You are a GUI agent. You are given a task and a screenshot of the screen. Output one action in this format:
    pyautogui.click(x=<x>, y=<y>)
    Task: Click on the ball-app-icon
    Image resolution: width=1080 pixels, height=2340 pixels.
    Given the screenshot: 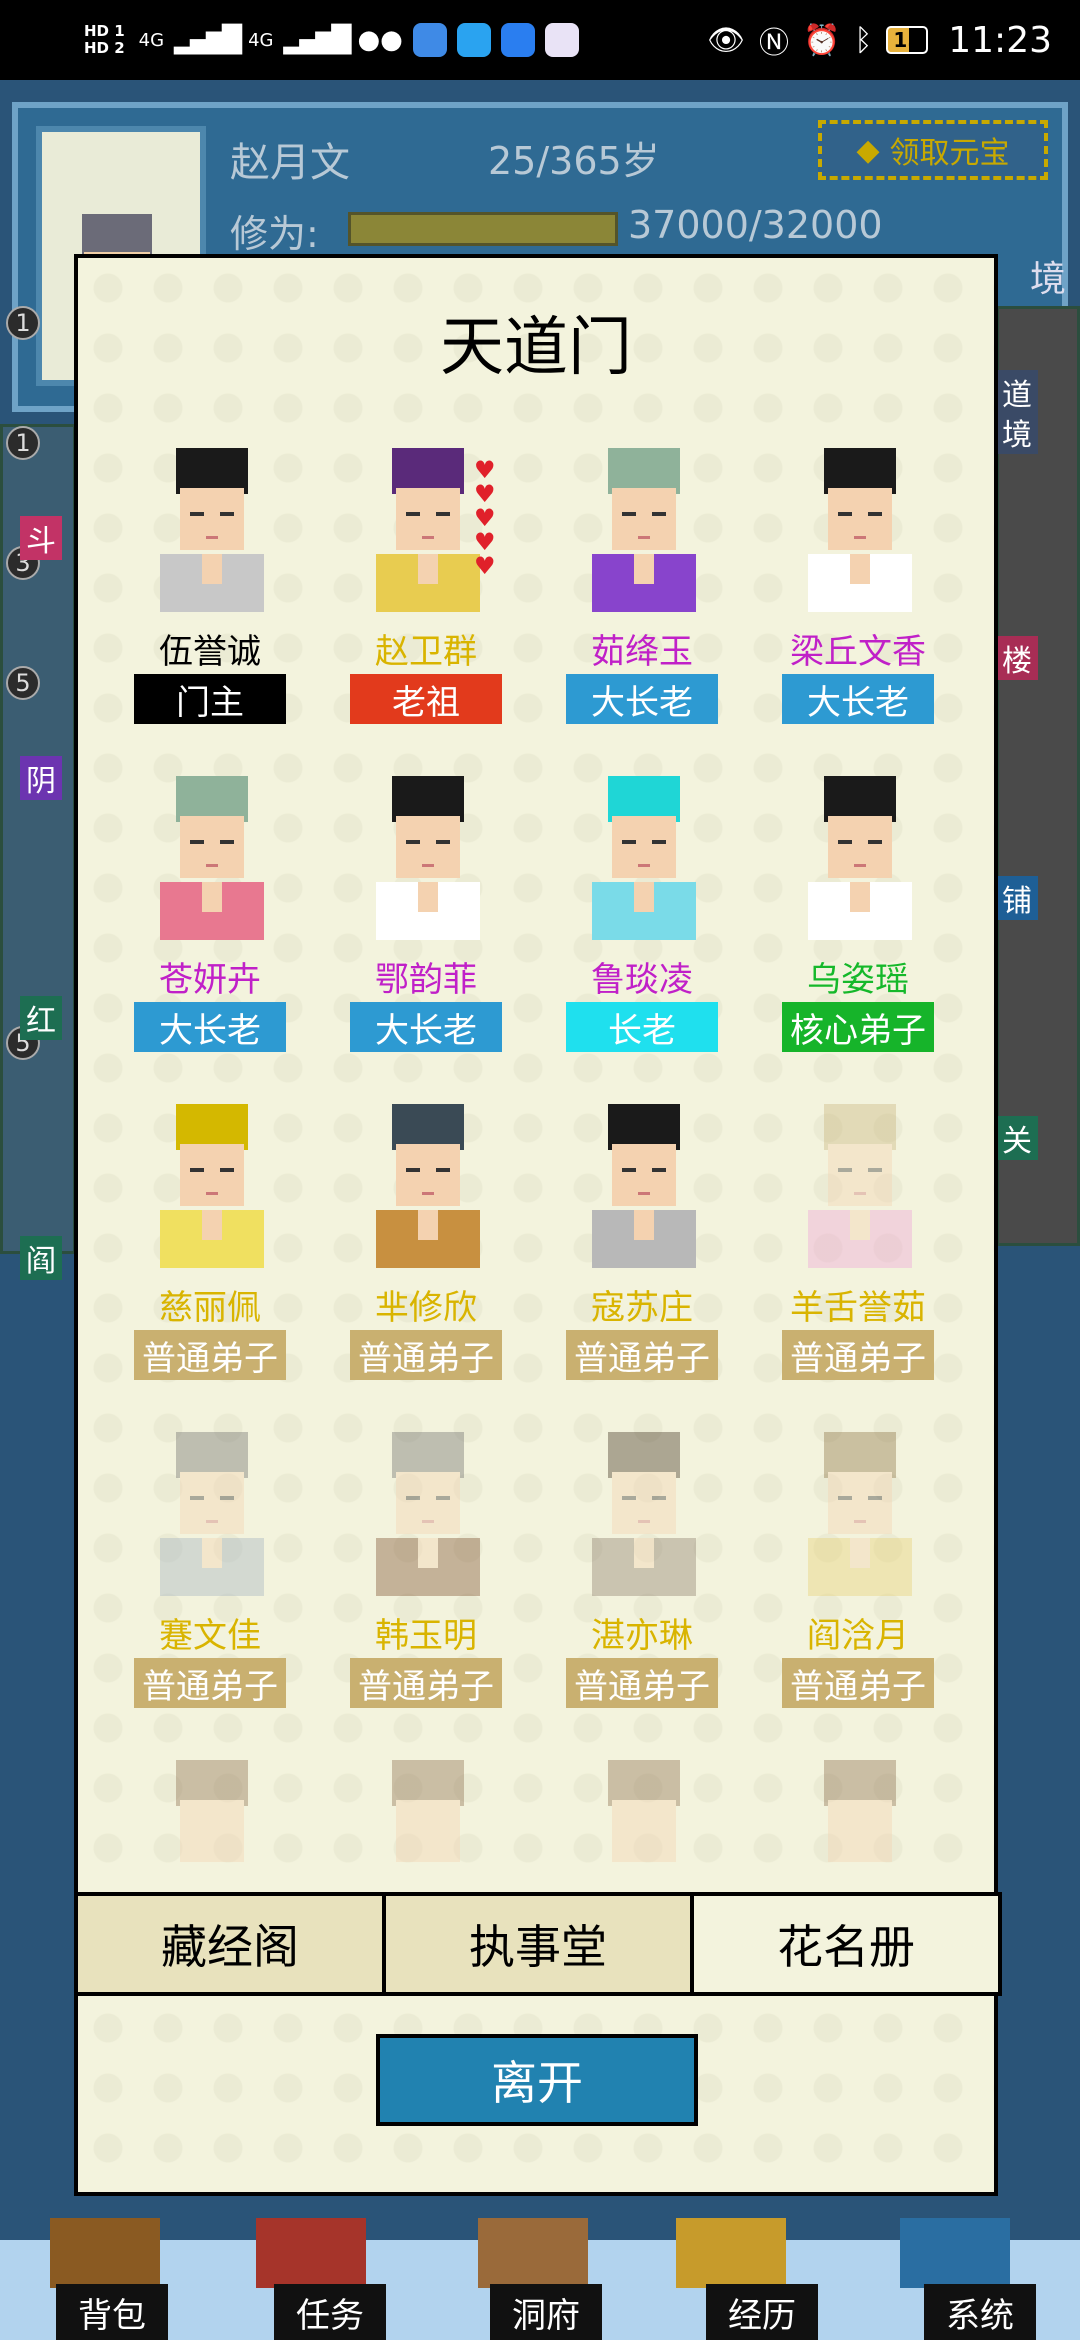 What is the action you would take?
    pyautogui.click(x=561, y=40)
    